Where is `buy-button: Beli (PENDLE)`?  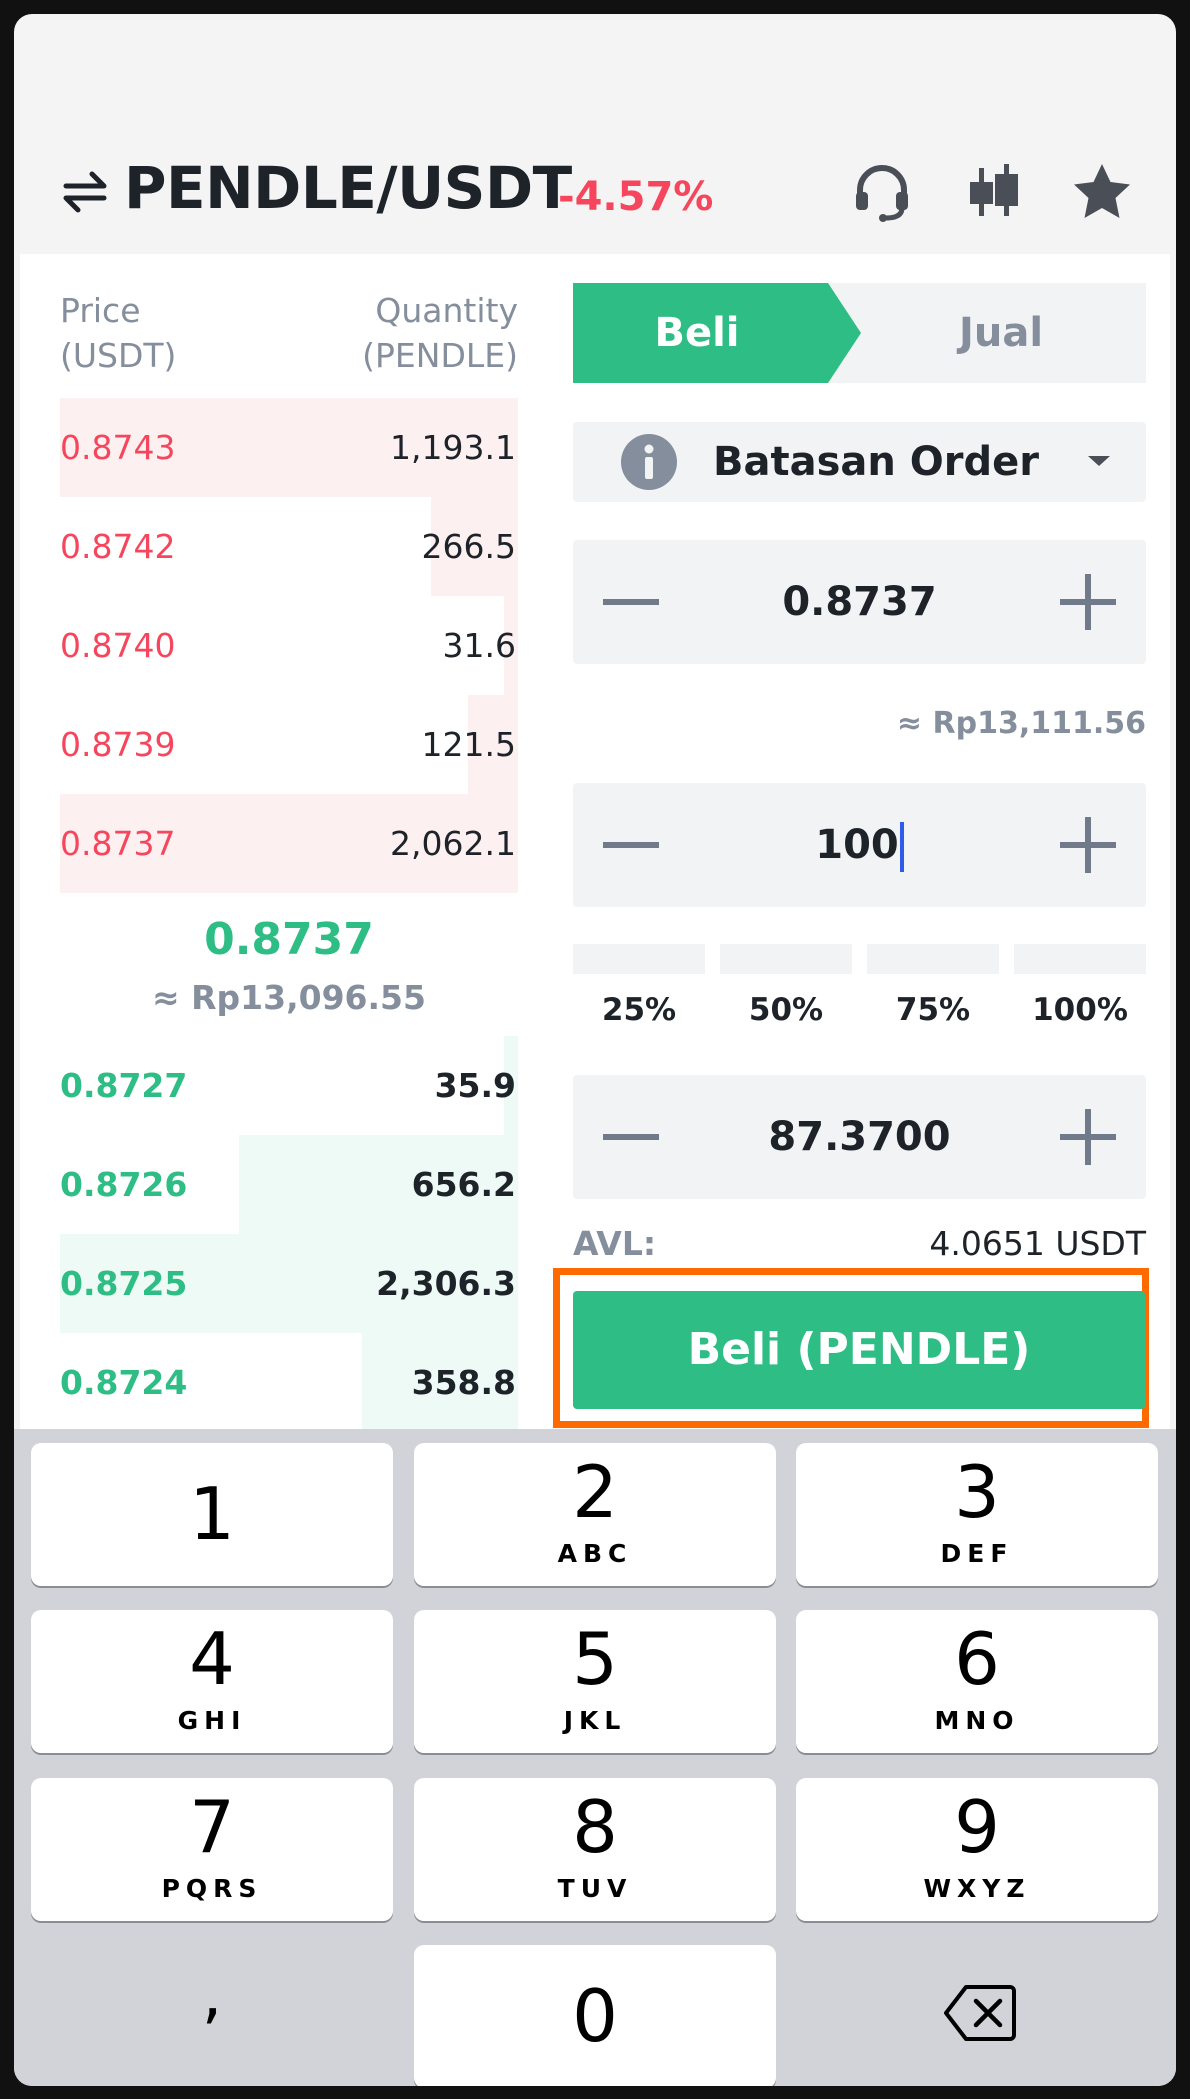 buy-button: Beli (PENDLE) is located at coordinates (859, 1350).